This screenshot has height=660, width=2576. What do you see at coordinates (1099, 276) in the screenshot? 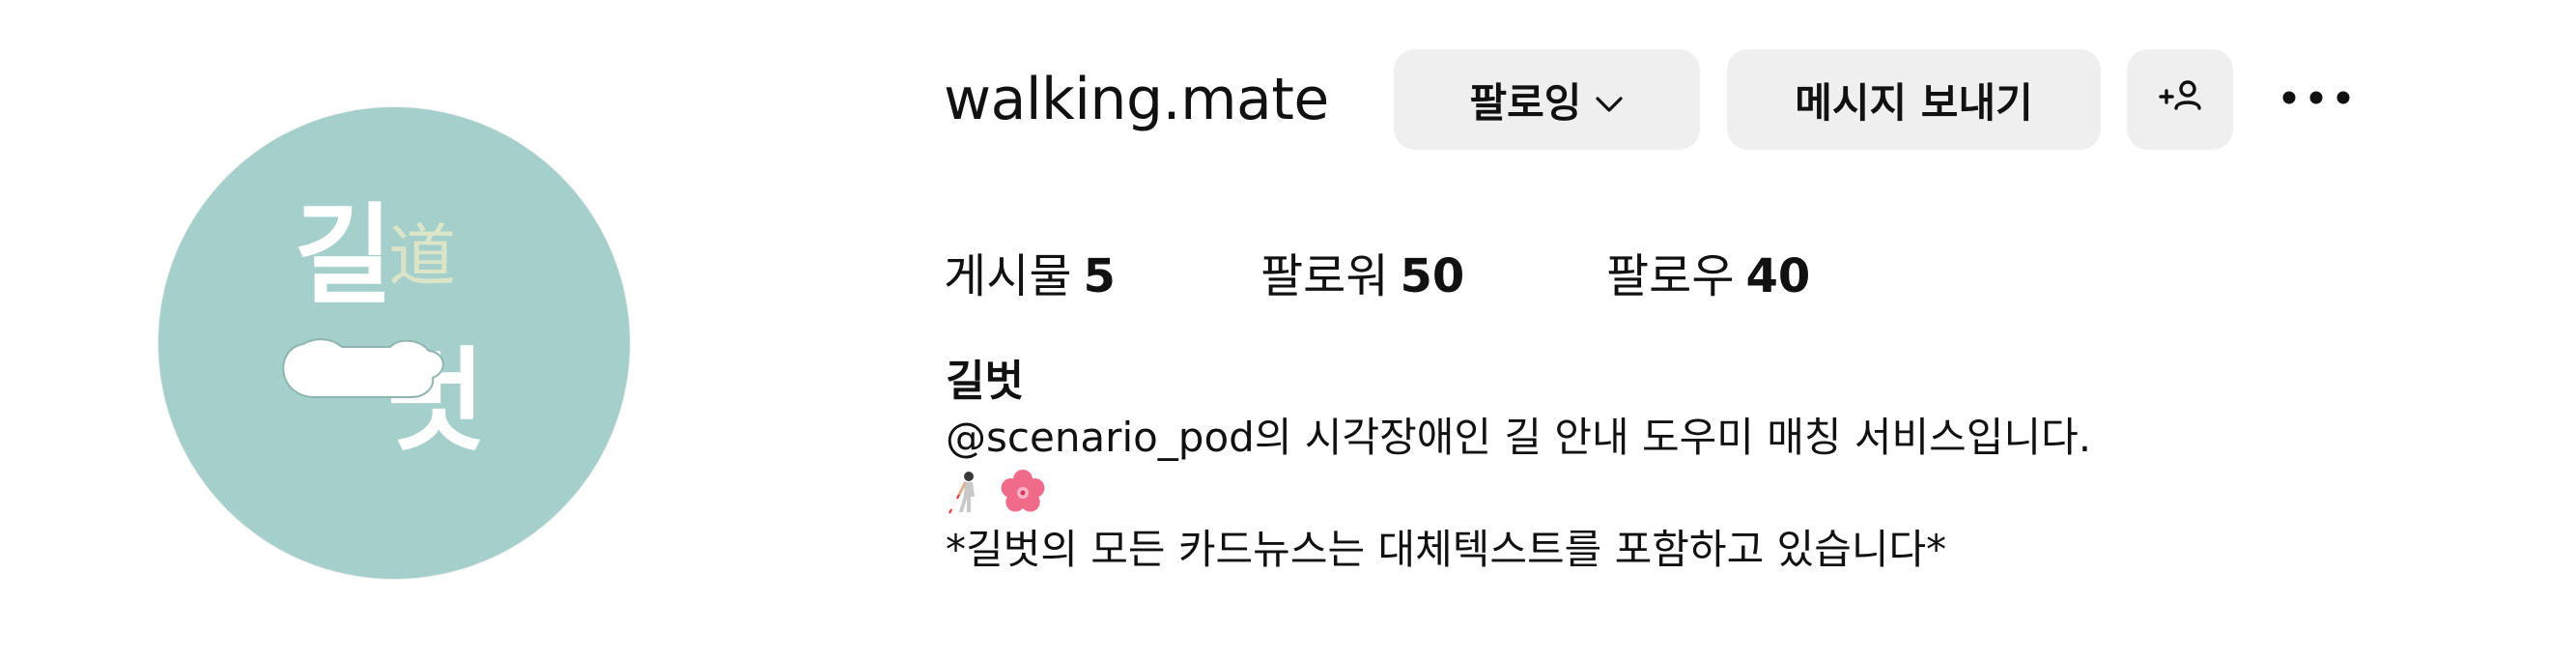
I see `posts-count: 5` at bounding box center [1099, 276].